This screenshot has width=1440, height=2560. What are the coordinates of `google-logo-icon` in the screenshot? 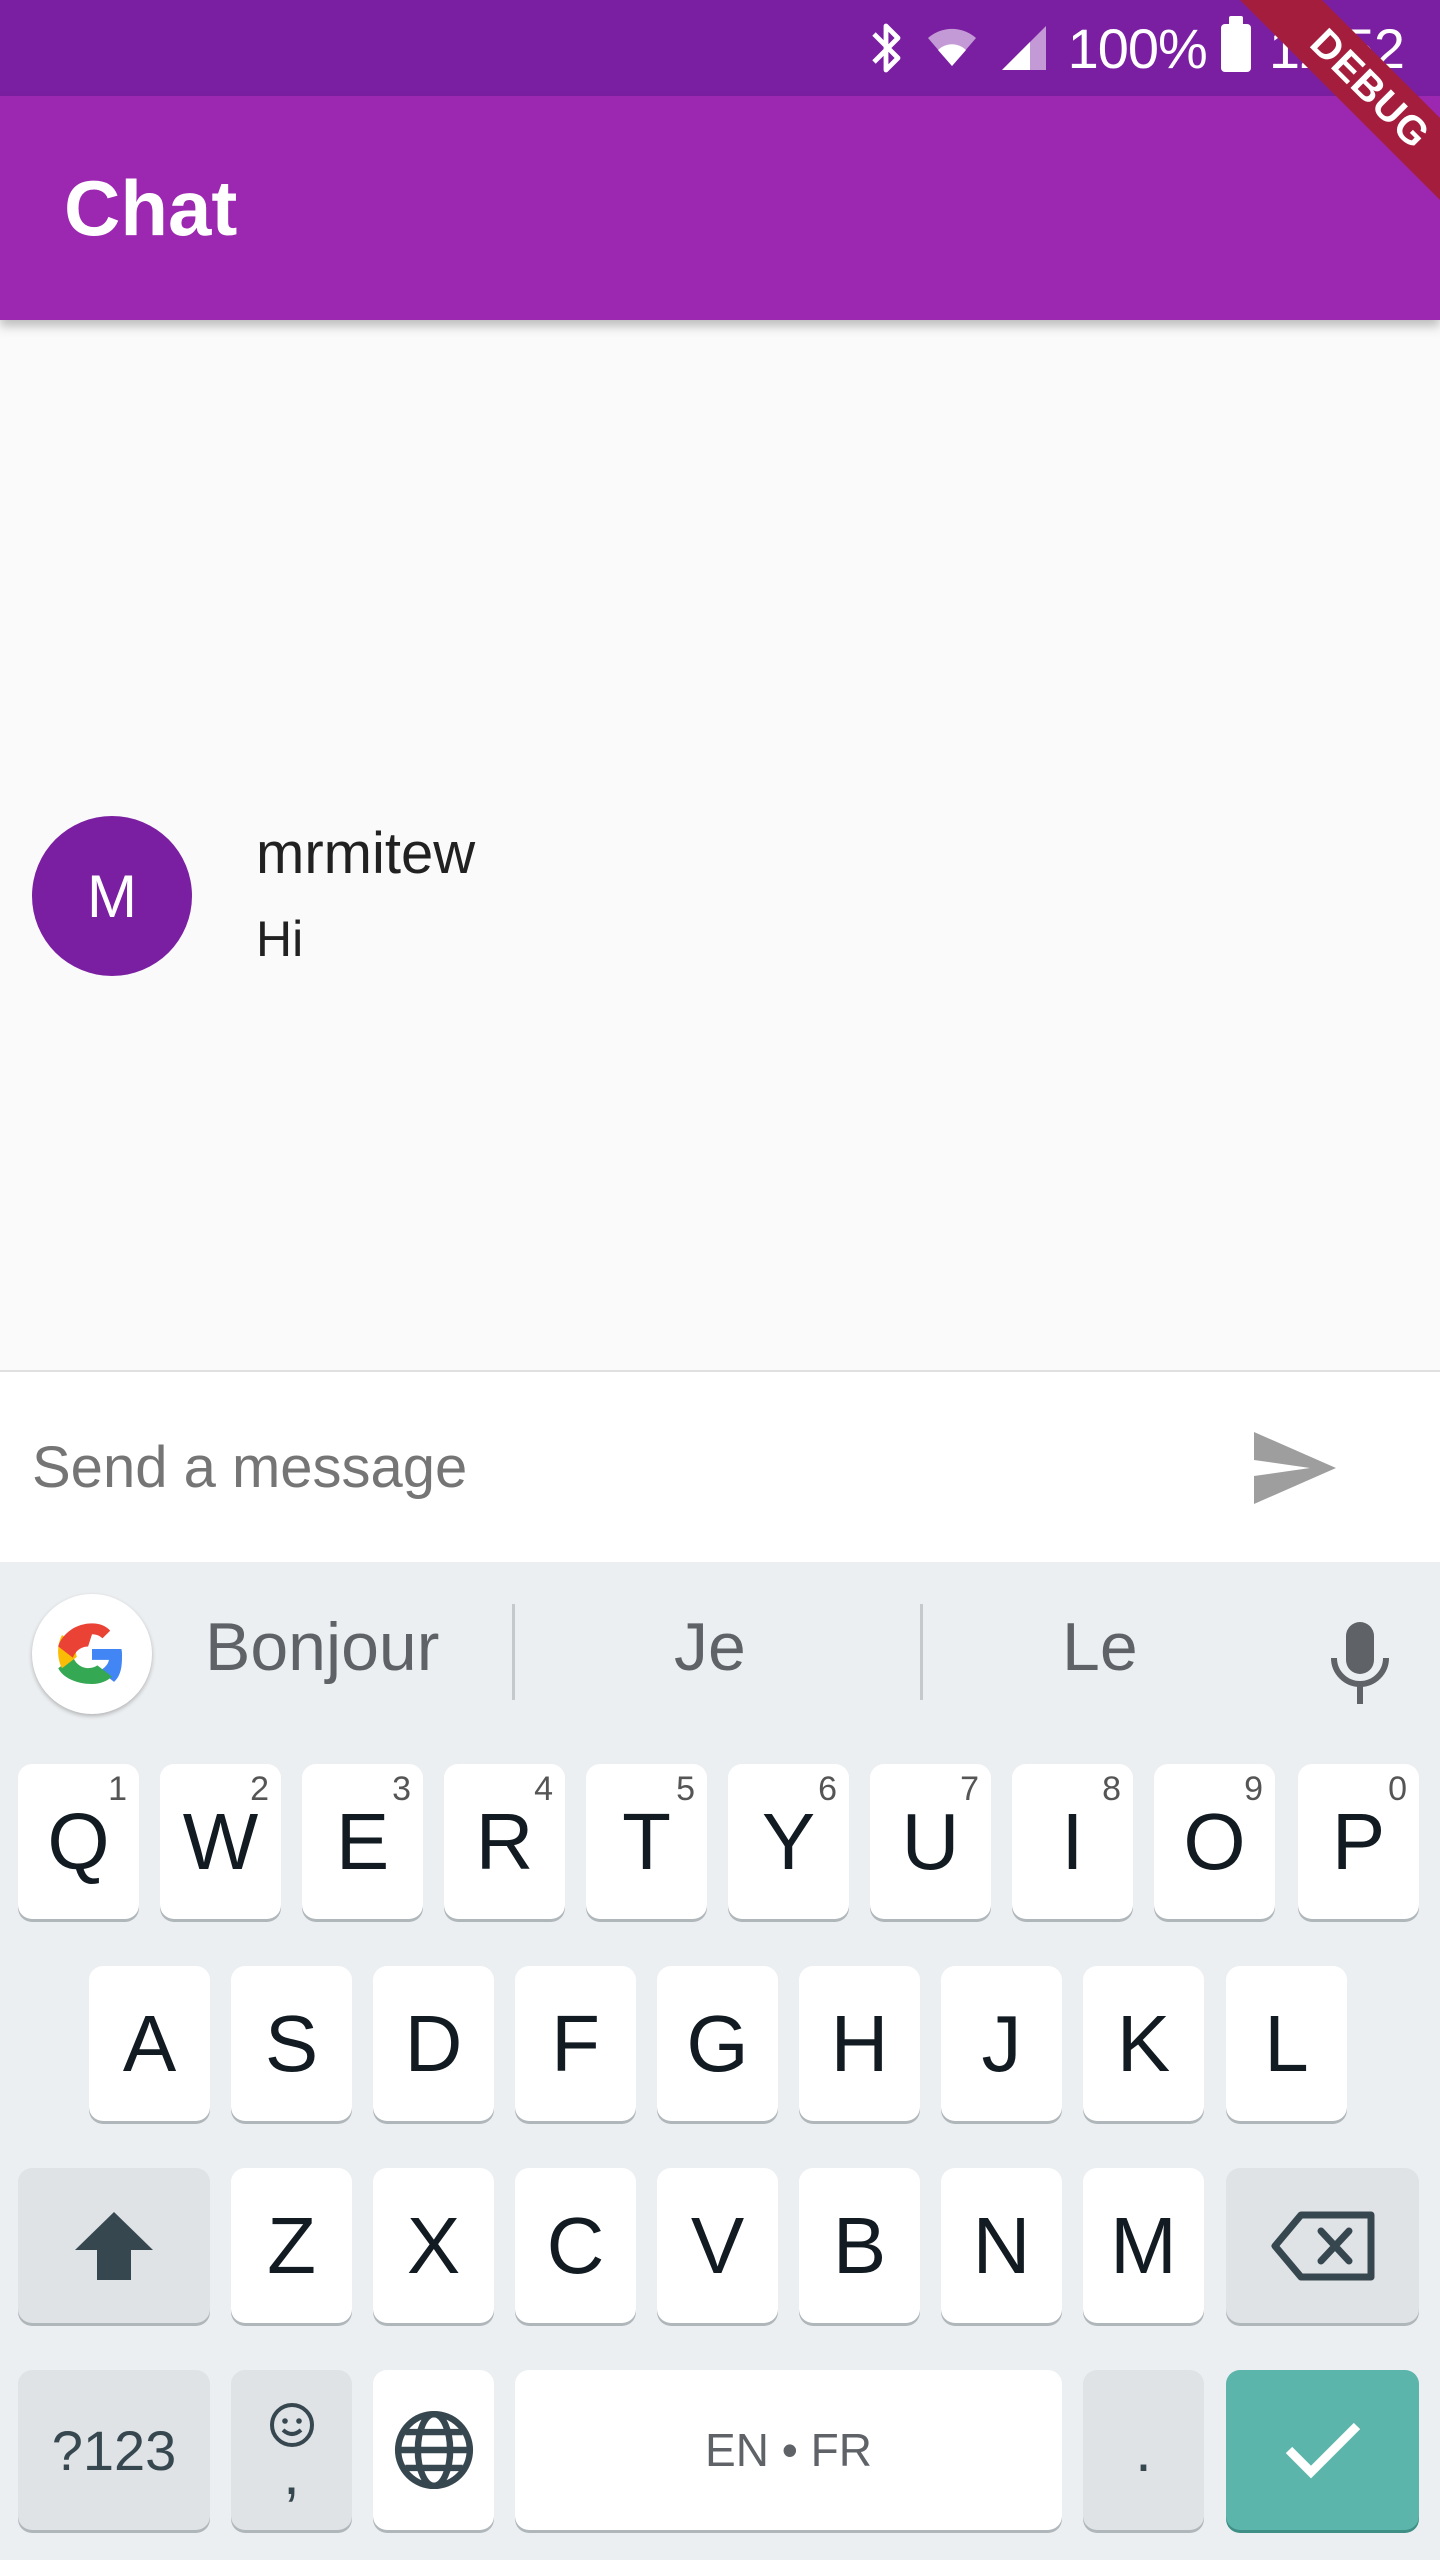 It's located at (92, 1654).